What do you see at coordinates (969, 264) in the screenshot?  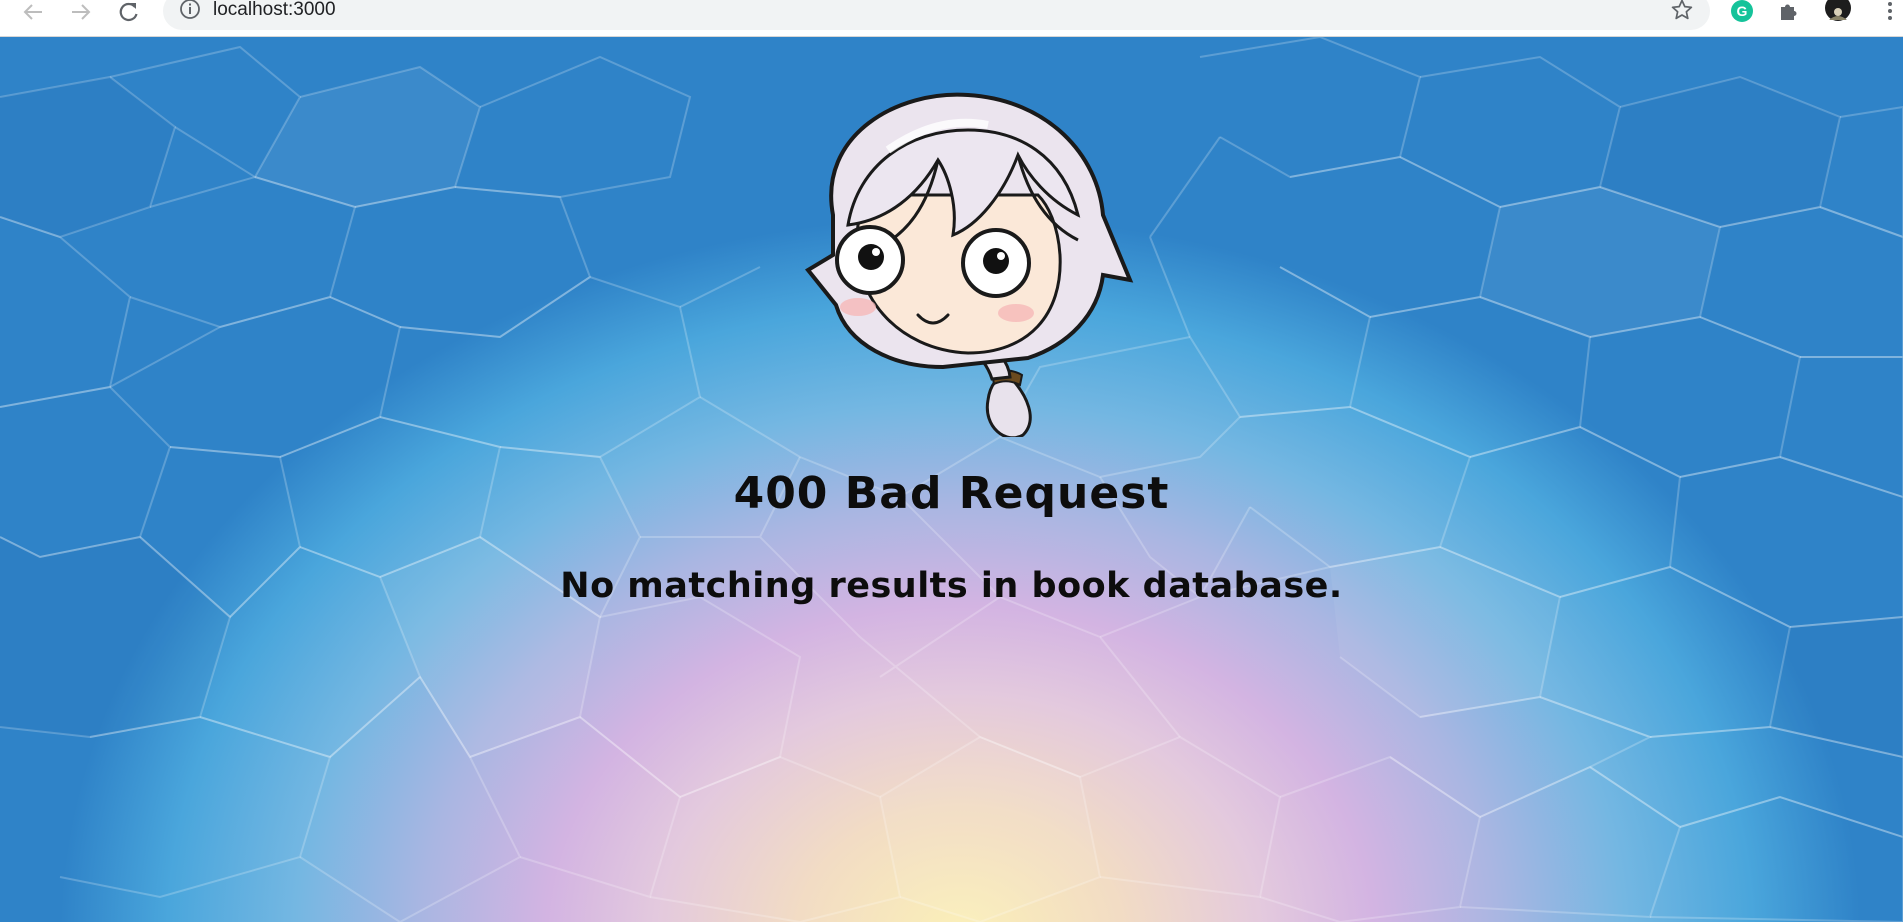 I see `chibi-mascot-illustration` at bounding box center [969, 264].